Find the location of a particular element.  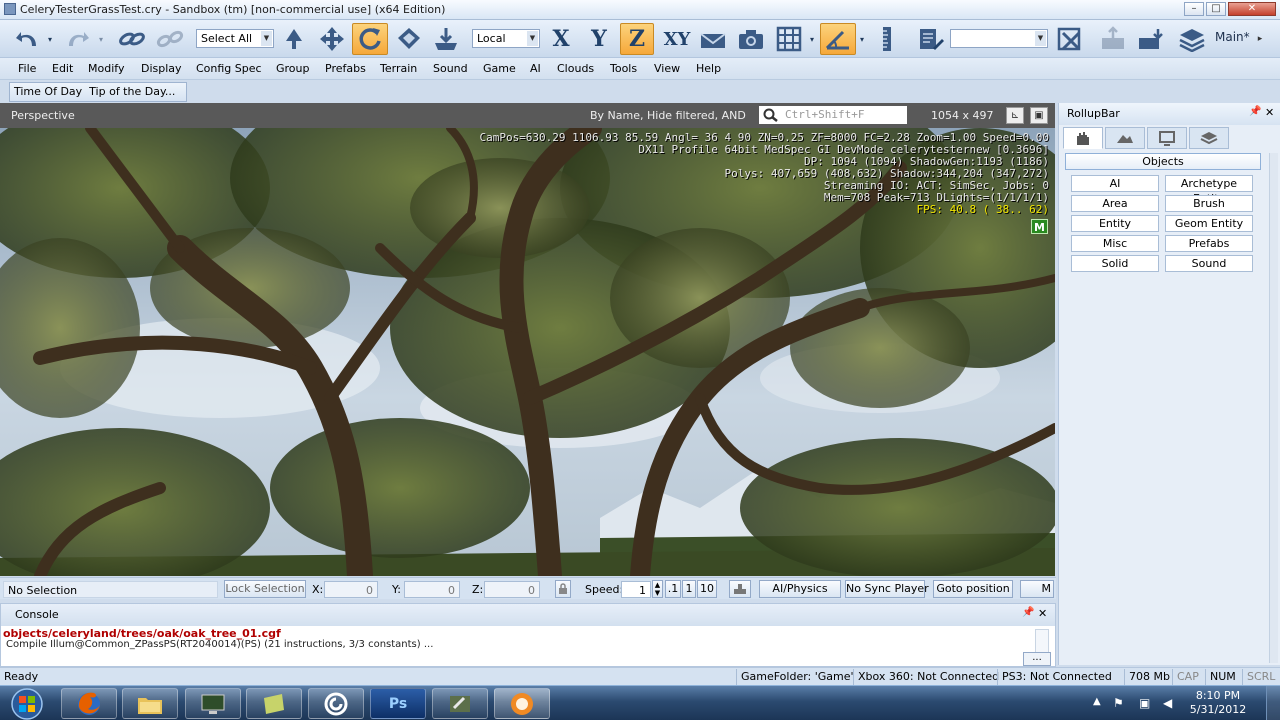

link-button is located at coordinates (132, 39).